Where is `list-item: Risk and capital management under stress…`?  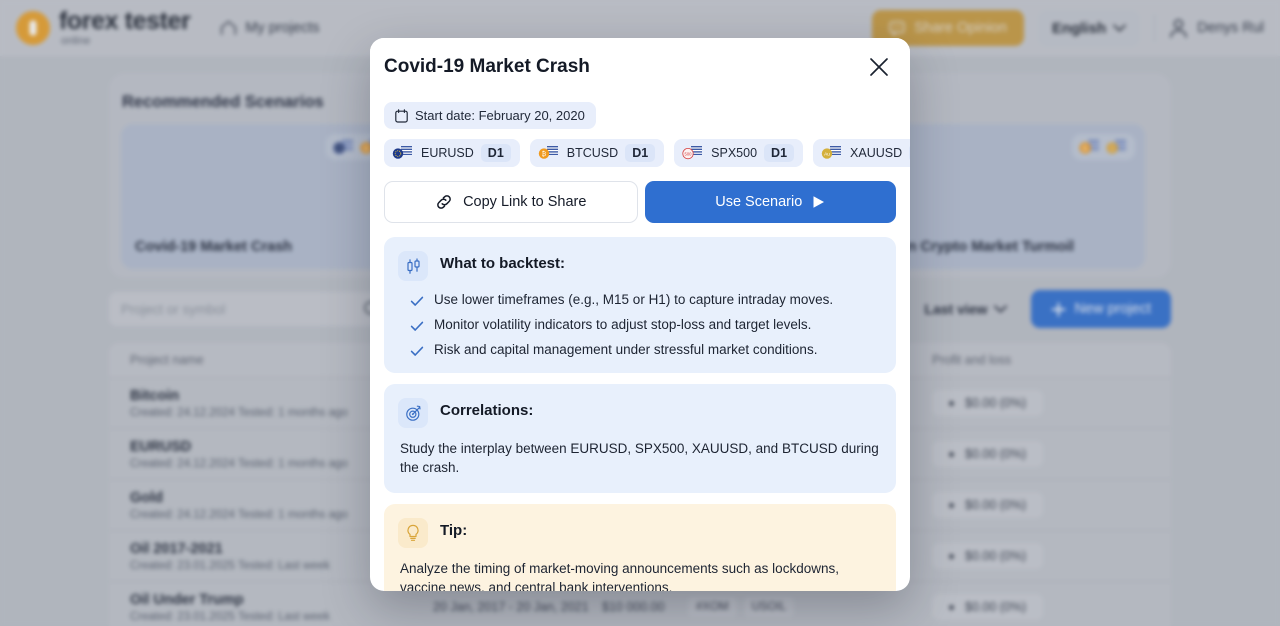
list-item: Risk and capital management under stress… is located at coordinates (646, 350).